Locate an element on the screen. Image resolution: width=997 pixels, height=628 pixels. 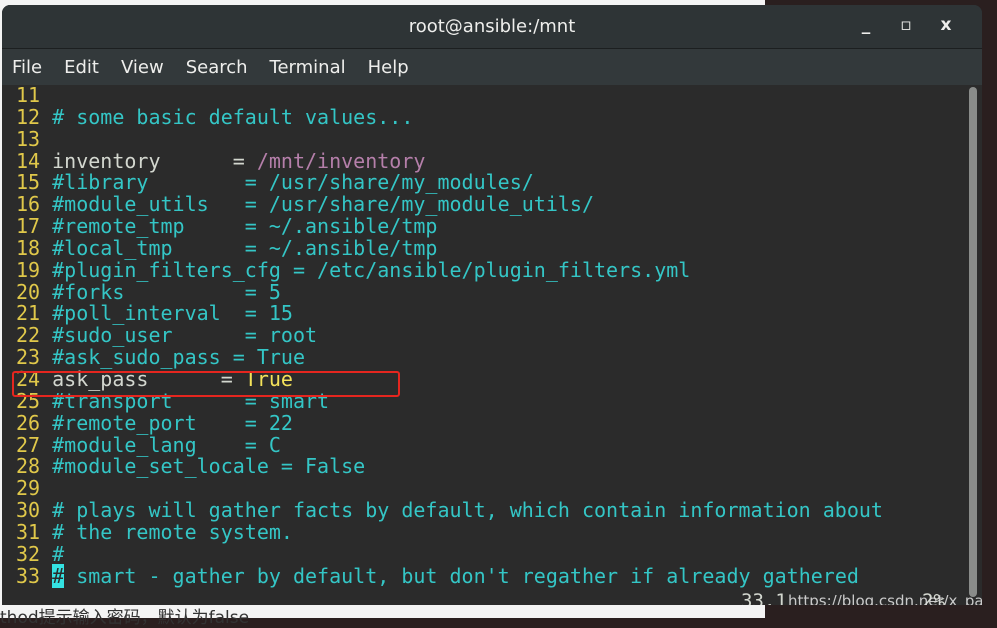
line-number: 26 is located at coordinates (28, 422).